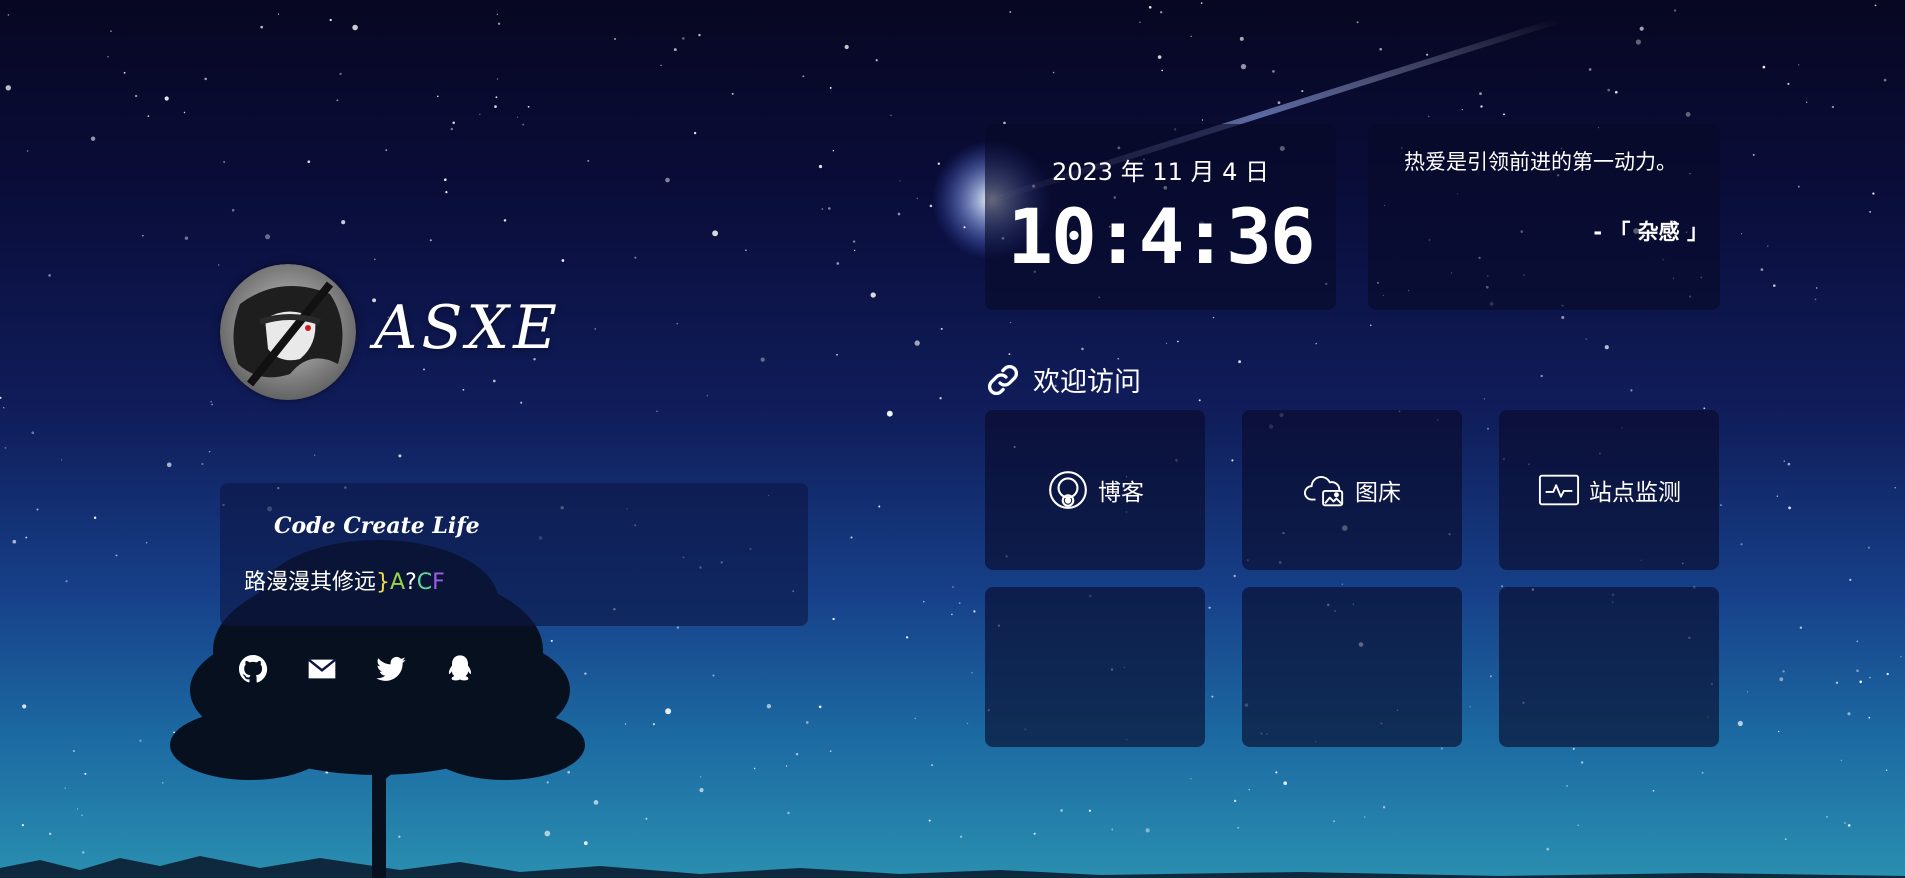 The width and height of the screenshot is (1905, 878). What do you see at coordinates (1068, 490) in the screenshot?
I see `blog-icon` at bounding box center [1068, 490].